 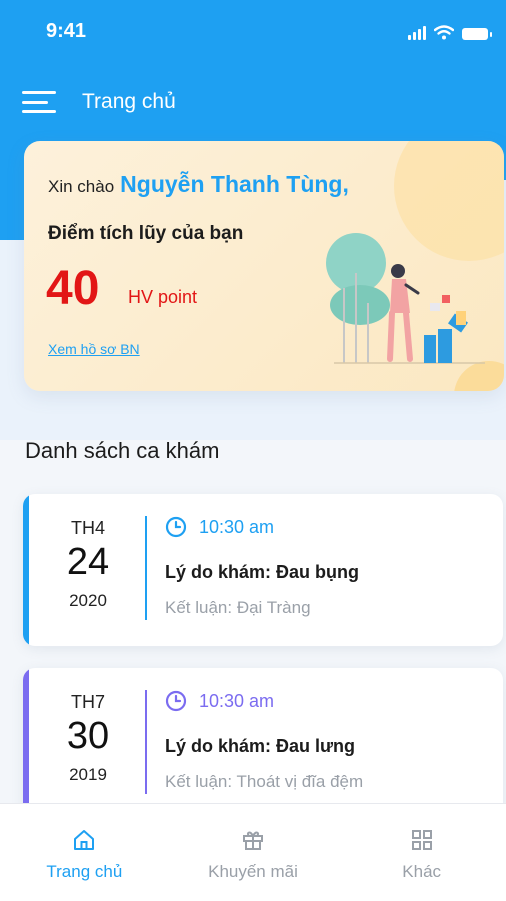 I want to click on visit-year: 2019, so click(x=88, y=774).